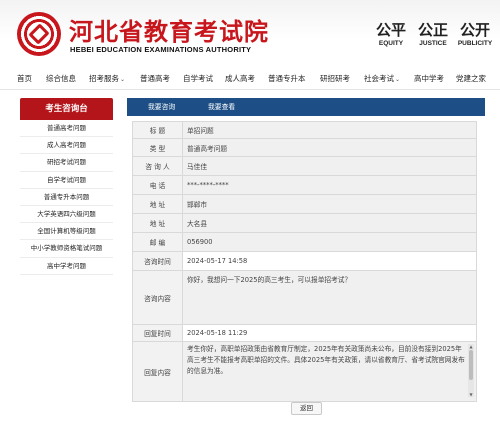 This screenshot has height=421, width=500. I want to click on table-row: 电 话 ***-****-****, so click(304, 185).